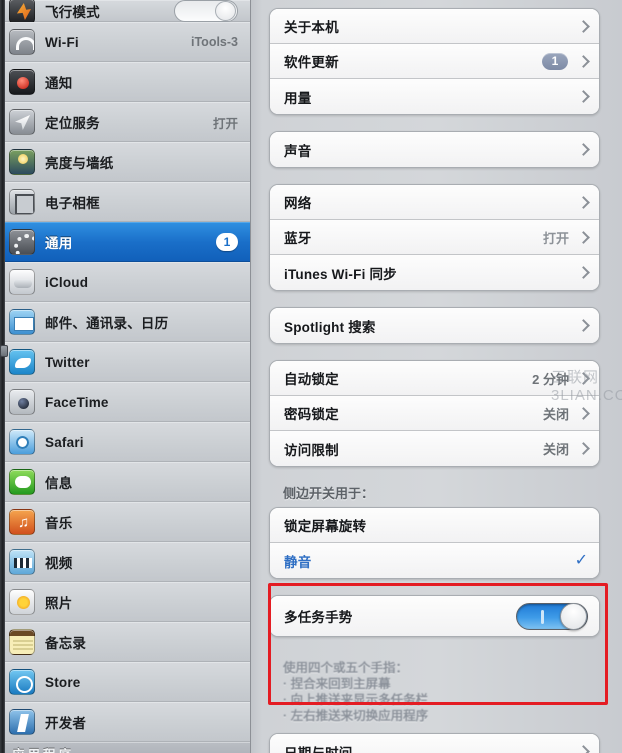  I want to click on sidebar-item-twitter: Twitter, so click(125, 362).